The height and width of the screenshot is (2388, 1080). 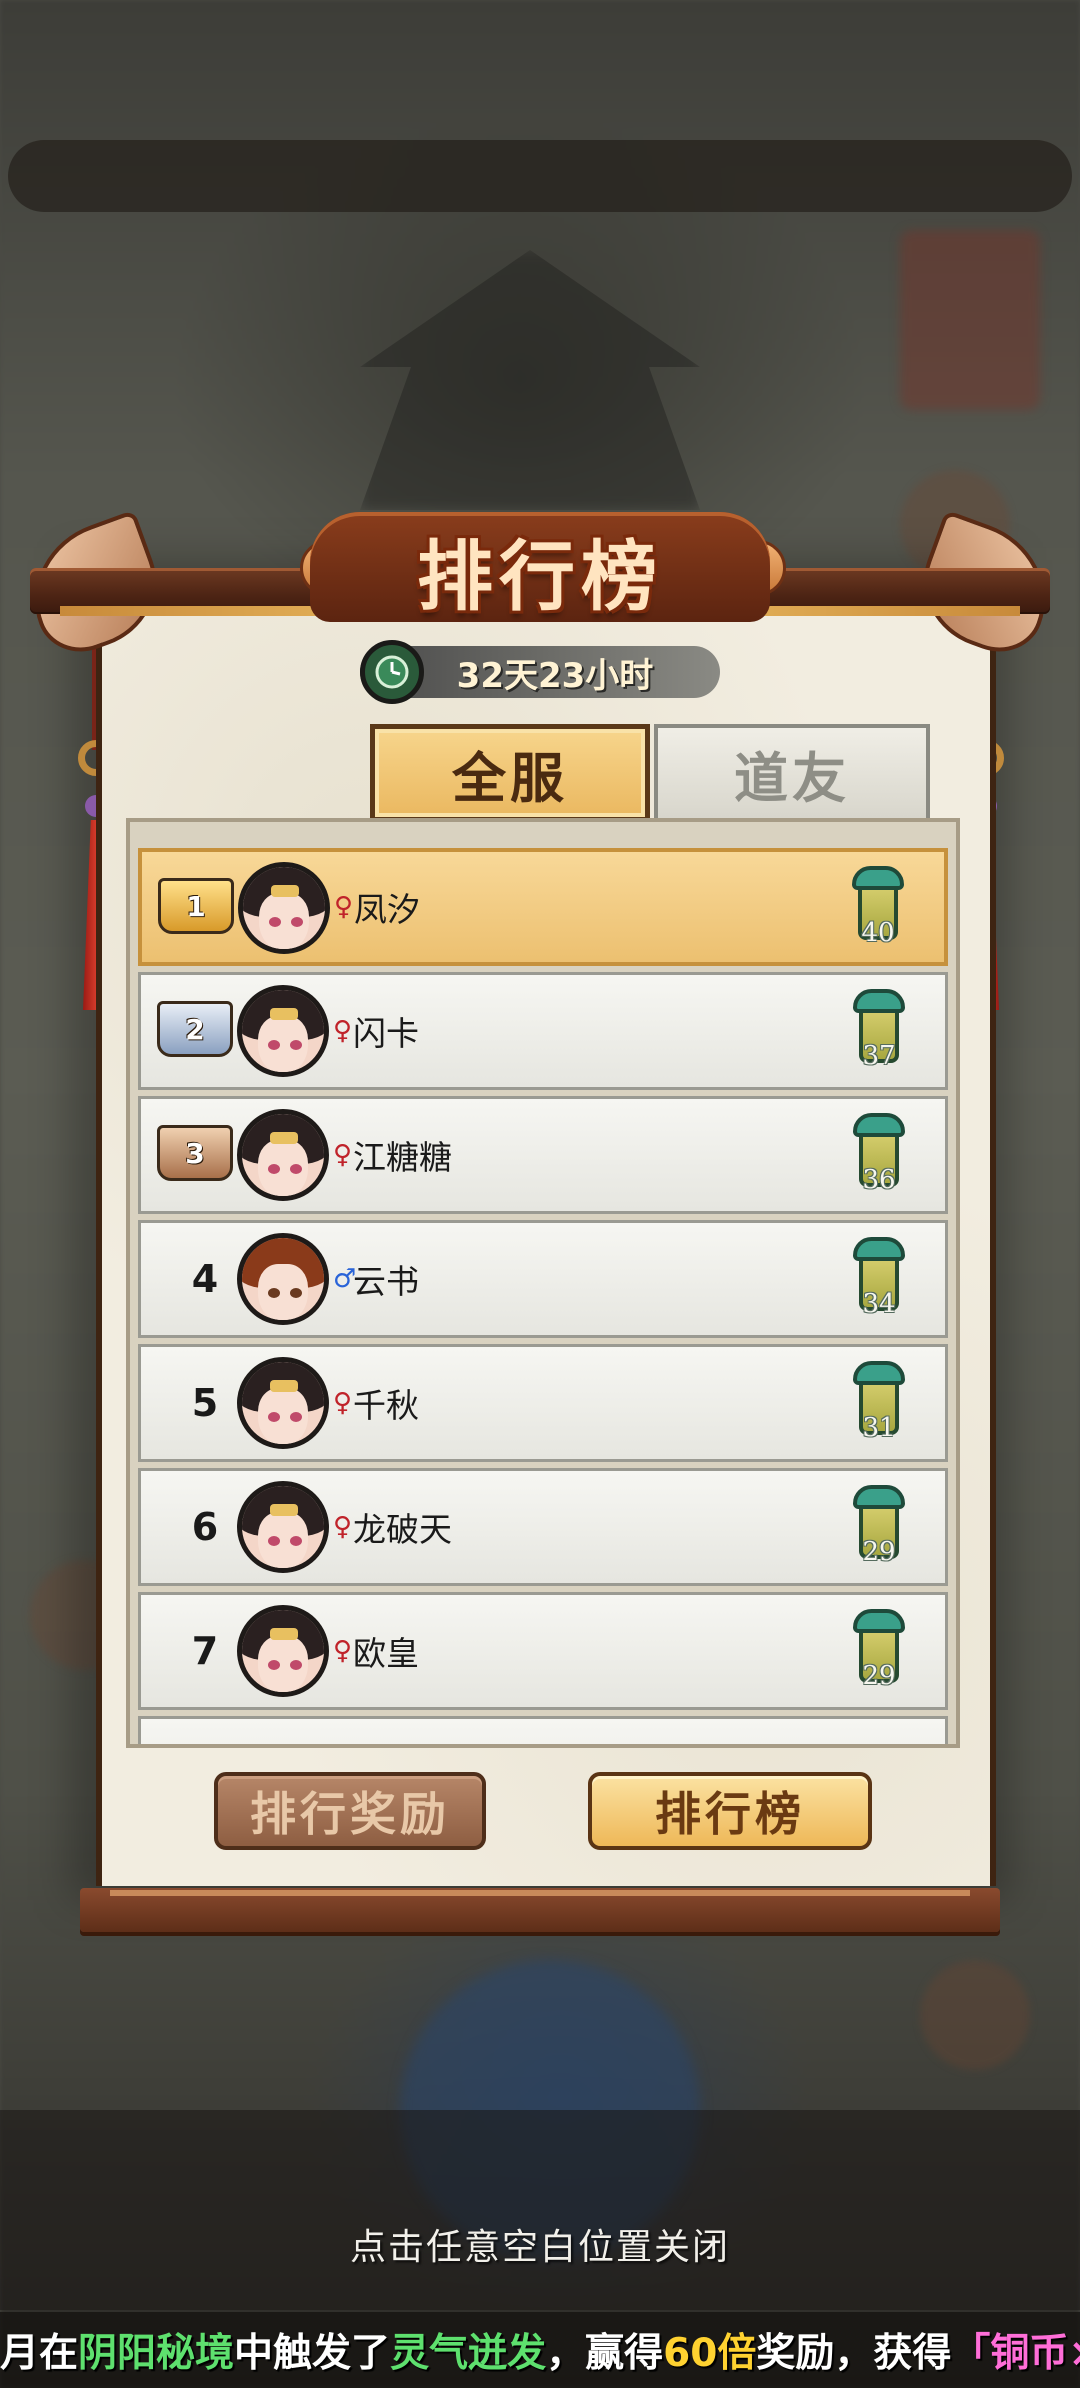 I want to click on rank-badge-silver: 2, so click(x=195, y=1029).